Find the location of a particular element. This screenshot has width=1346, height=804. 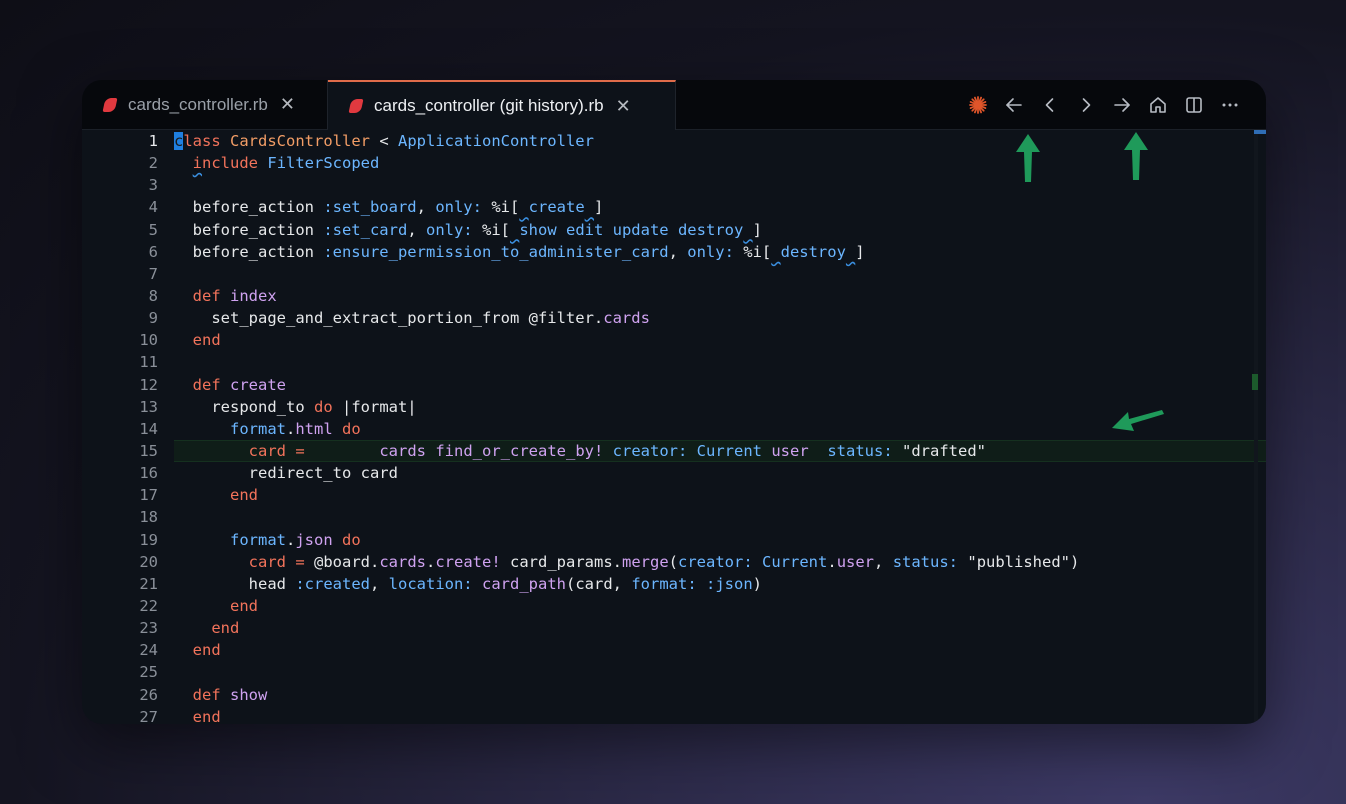

more-button is located at coordinates (1230, 105).